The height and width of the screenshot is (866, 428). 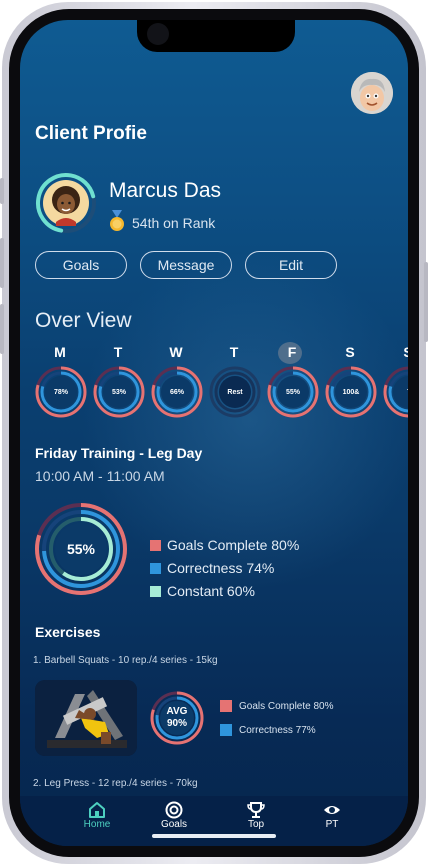 I want to click on tab-top: Top, so click(x=256, y=815).